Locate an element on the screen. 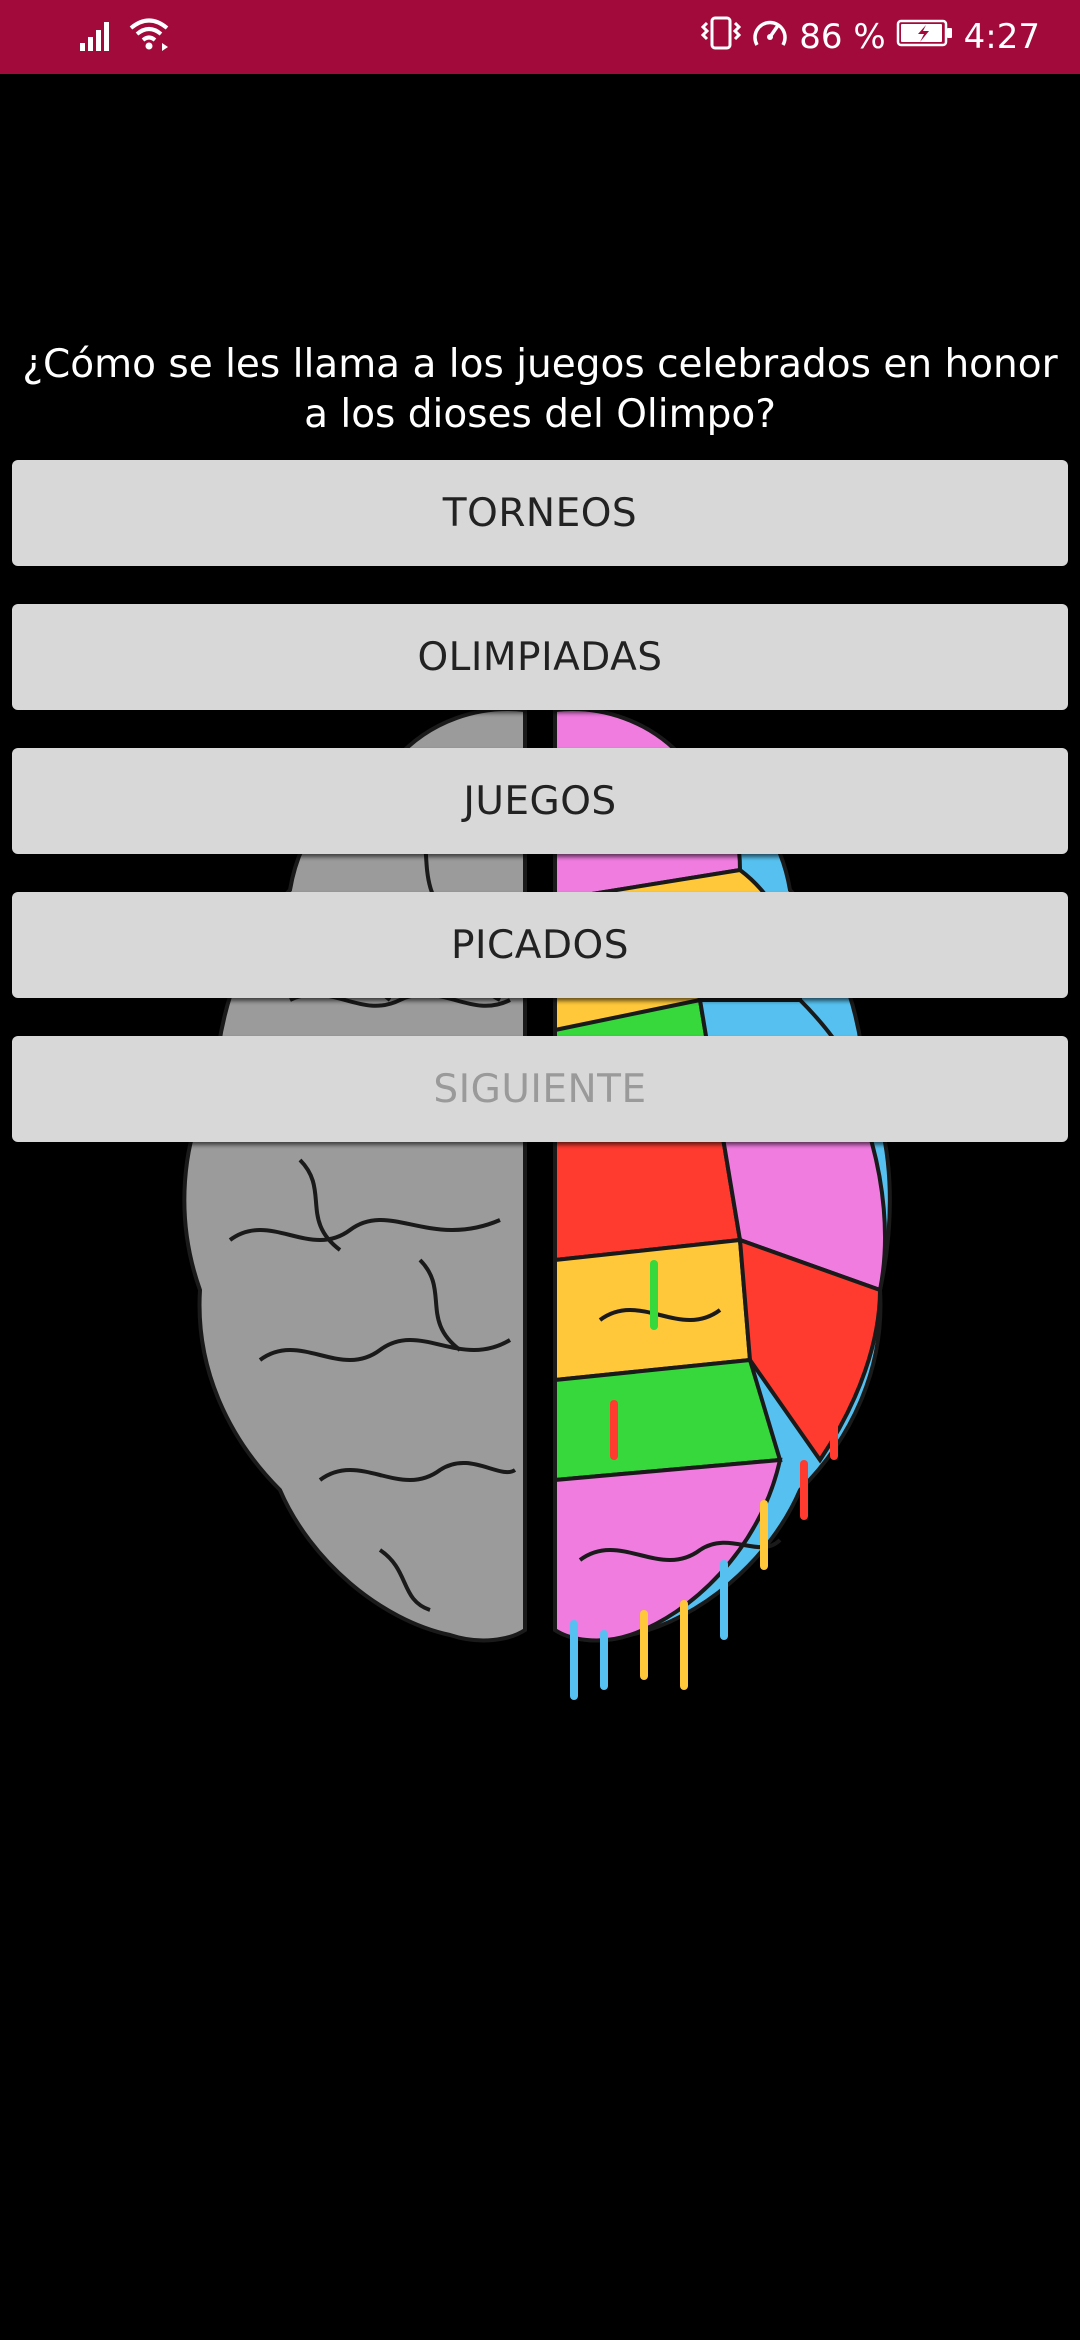 The width and height of the screenshot is (1080, 2340). battery-percent: 86 % is located at coordinates (842, 37).